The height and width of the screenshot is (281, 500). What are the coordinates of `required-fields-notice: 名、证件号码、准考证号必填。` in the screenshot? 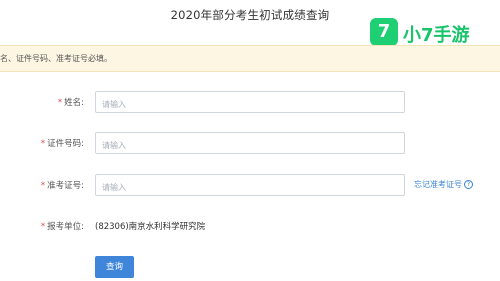 It's located at (250, 58).